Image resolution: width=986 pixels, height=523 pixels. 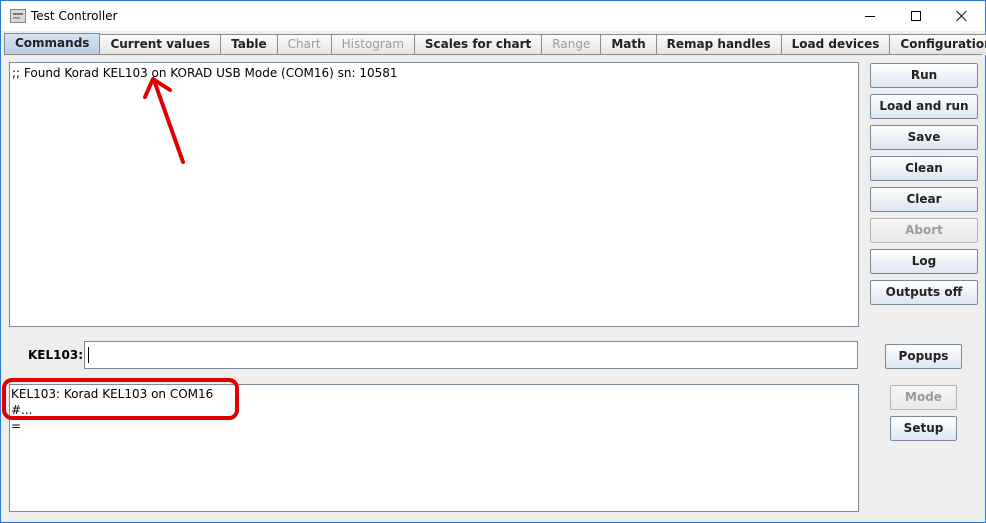 I want to click on tab-configuration: Configuration, so click(x=938, y=44).